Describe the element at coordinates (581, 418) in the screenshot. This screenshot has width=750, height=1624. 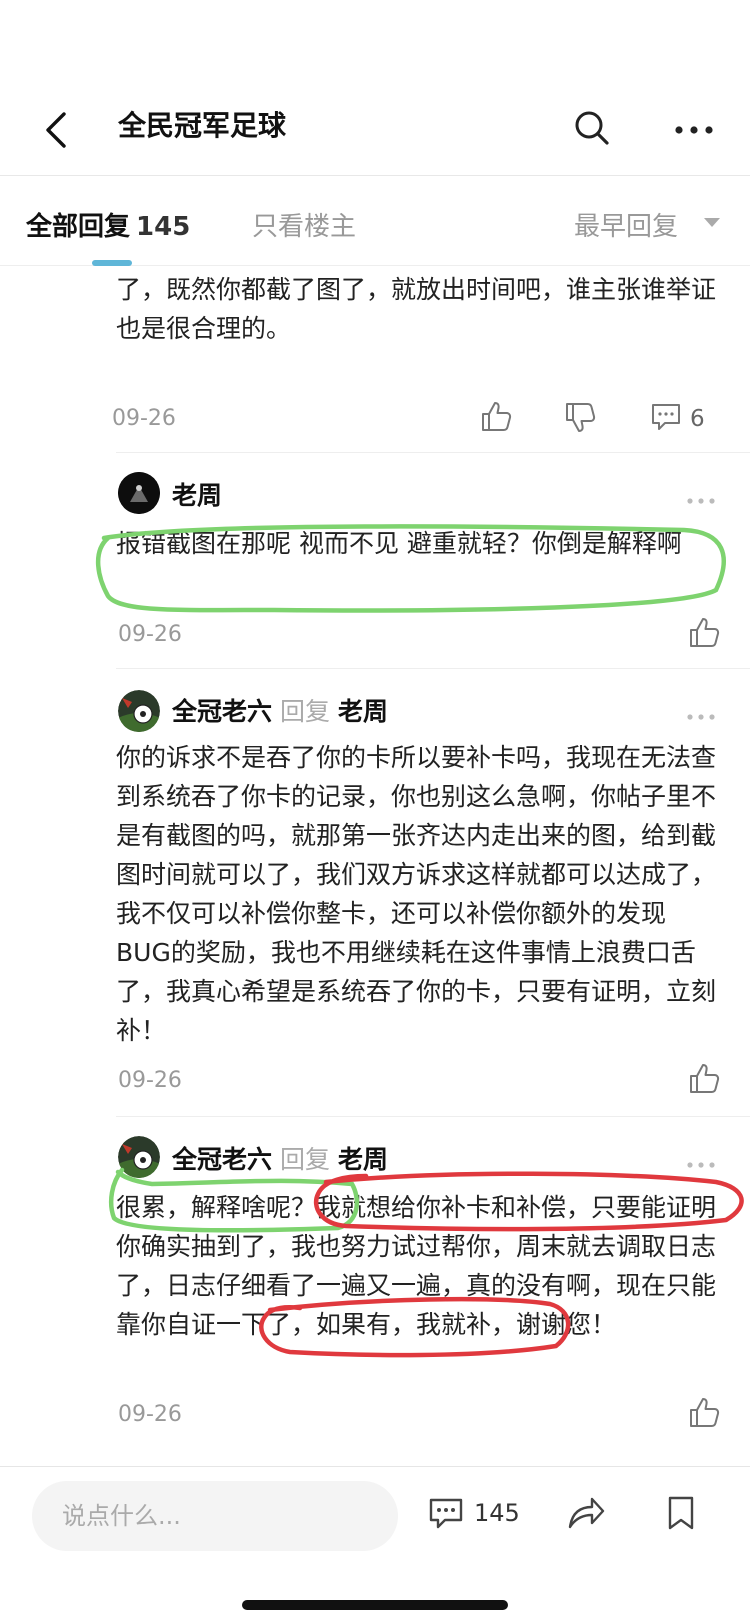
I see `thumbs-down-icon` at that location.